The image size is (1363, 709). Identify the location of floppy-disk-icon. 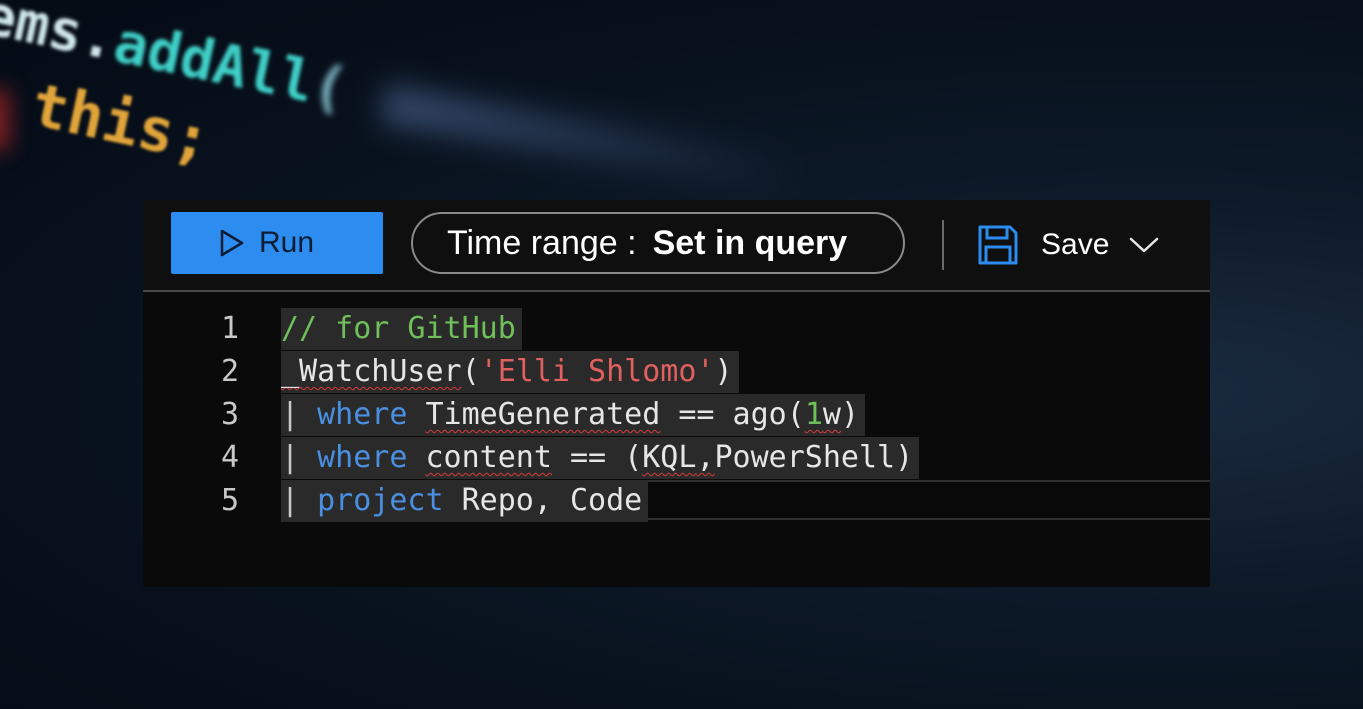
(998, 245).